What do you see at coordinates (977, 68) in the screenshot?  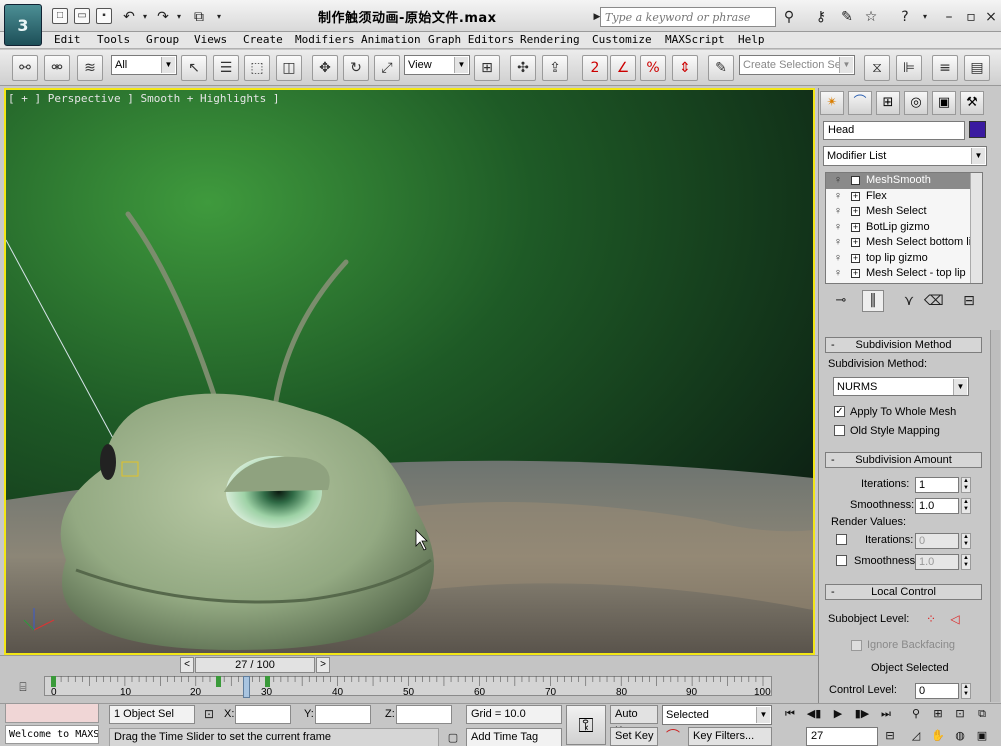 I see `graphite-tools-icon: ▤` at bounding box center [977, 68].